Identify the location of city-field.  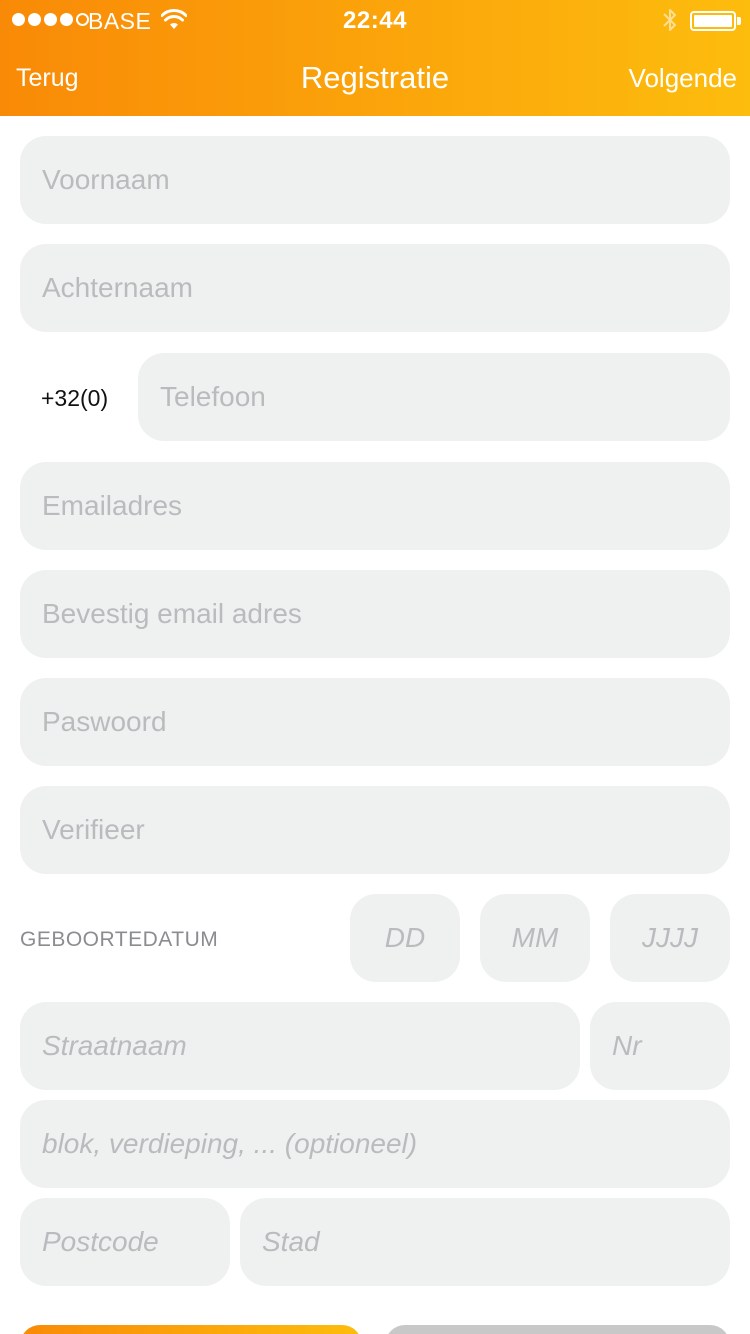
(485, 1242).